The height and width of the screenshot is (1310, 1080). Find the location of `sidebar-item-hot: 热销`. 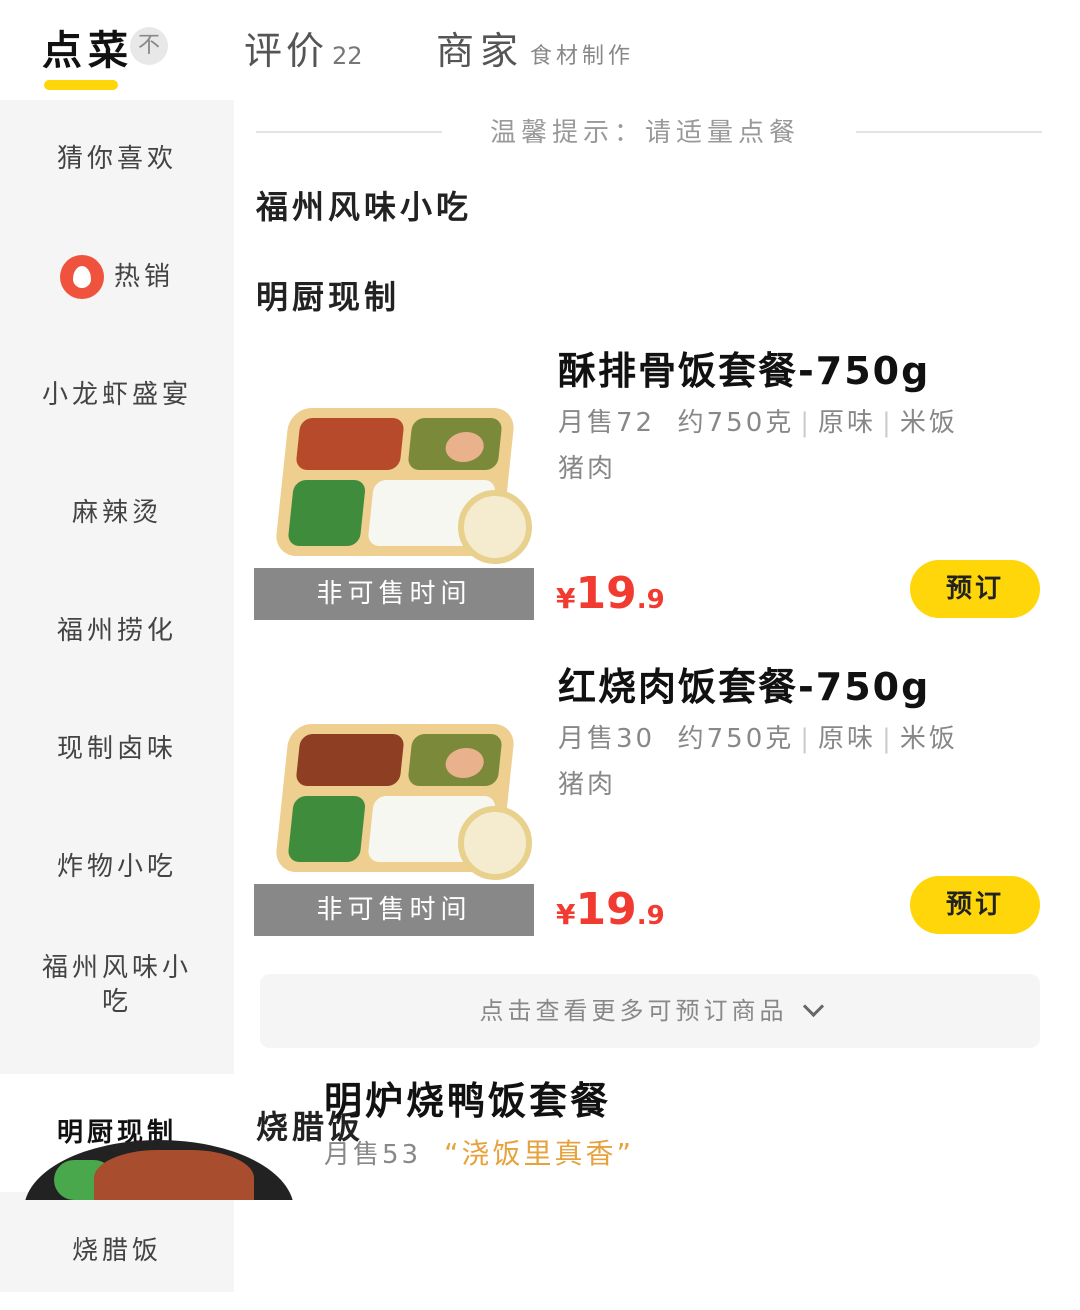

sidebar-item-hot: 热销 is located at coordinates (117, 277).